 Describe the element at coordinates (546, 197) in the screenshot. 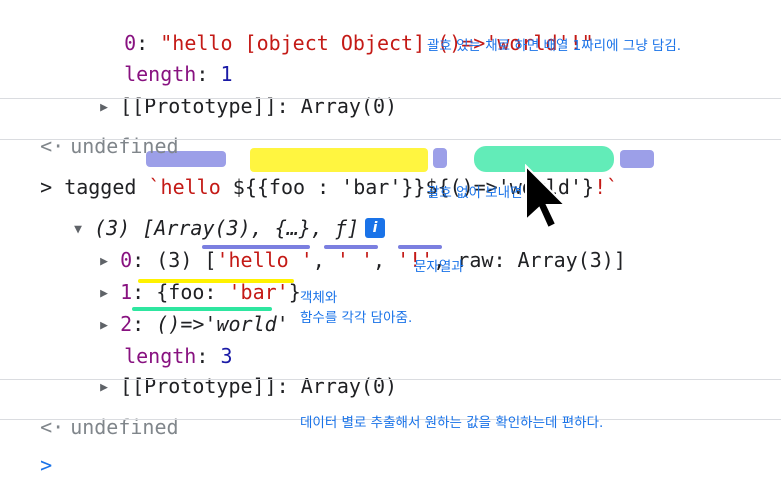

I see `mouse-cursor-icon` at that location.